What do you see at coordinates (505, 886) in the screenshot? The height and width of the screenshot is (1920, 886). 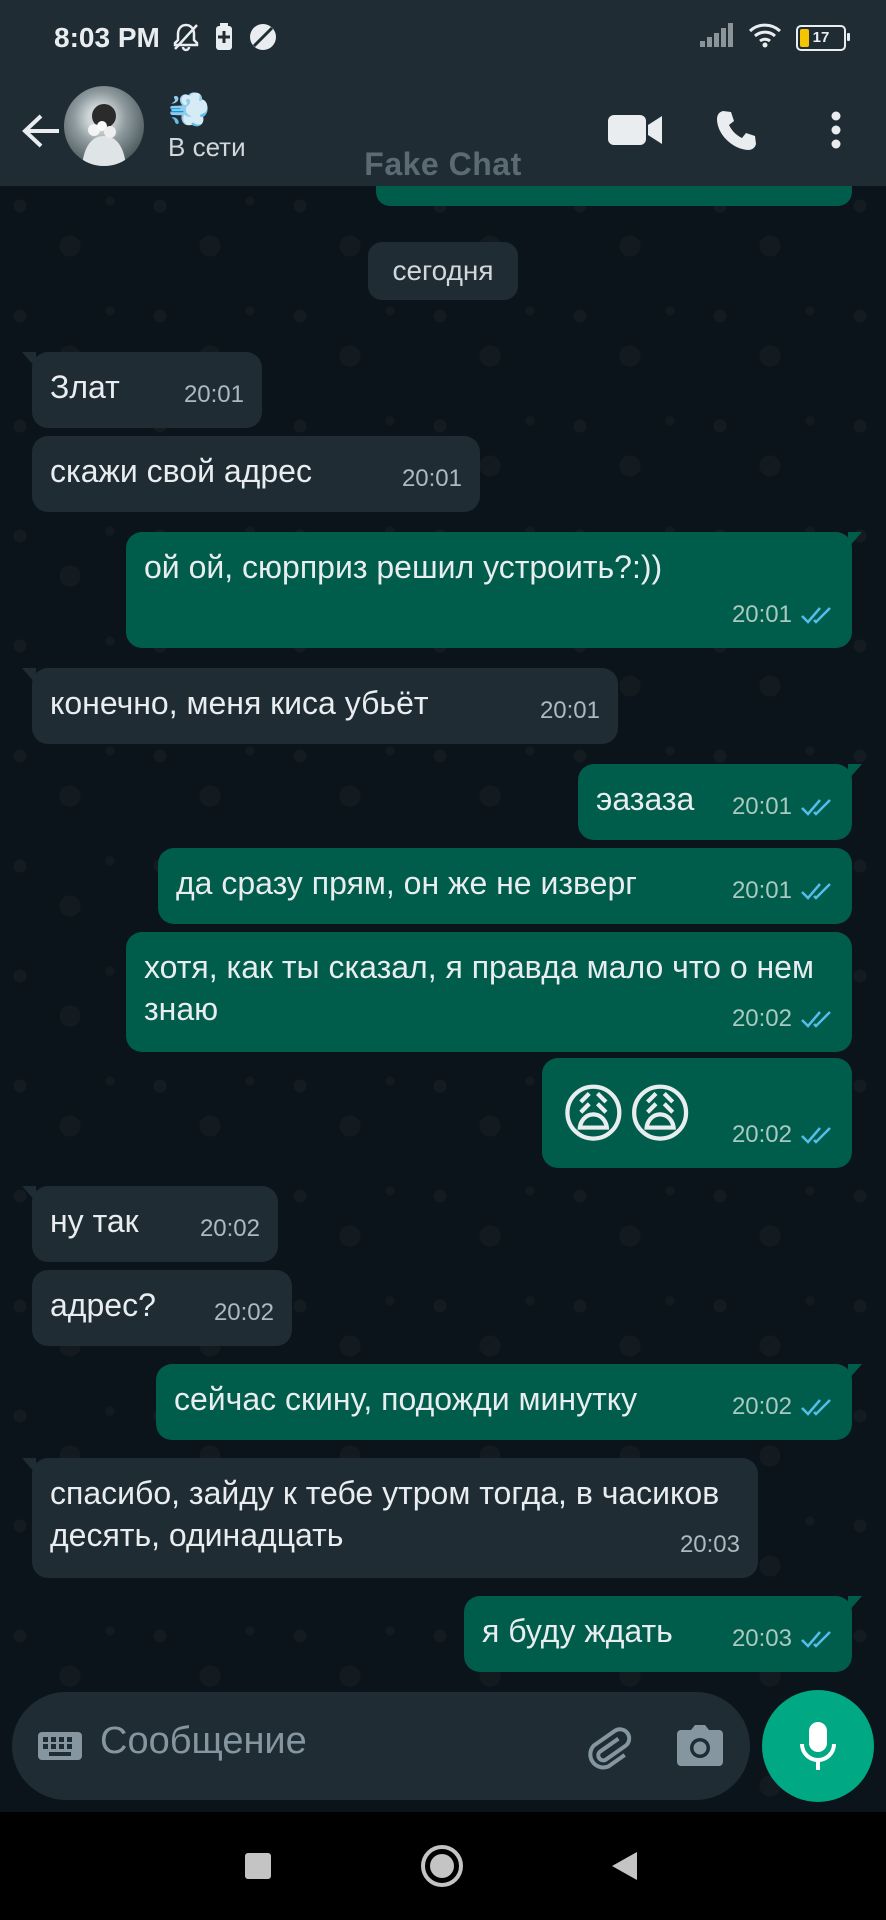 I see `message-outgoing: да сразу прям, он же не изверг 20:01` at bounding box center [505, 886].